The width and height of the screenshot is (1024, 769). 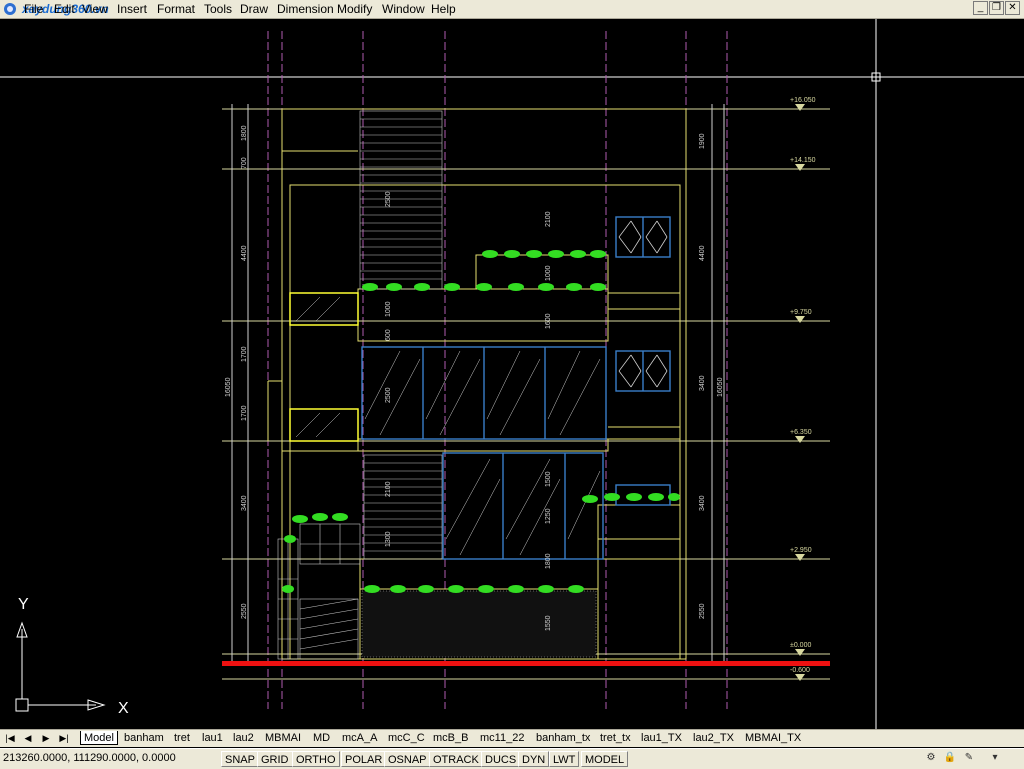 What do you see at coordinates (11, 9) in the screenshot?
I see `app-logo-icon` at bounding box center [11, 9].